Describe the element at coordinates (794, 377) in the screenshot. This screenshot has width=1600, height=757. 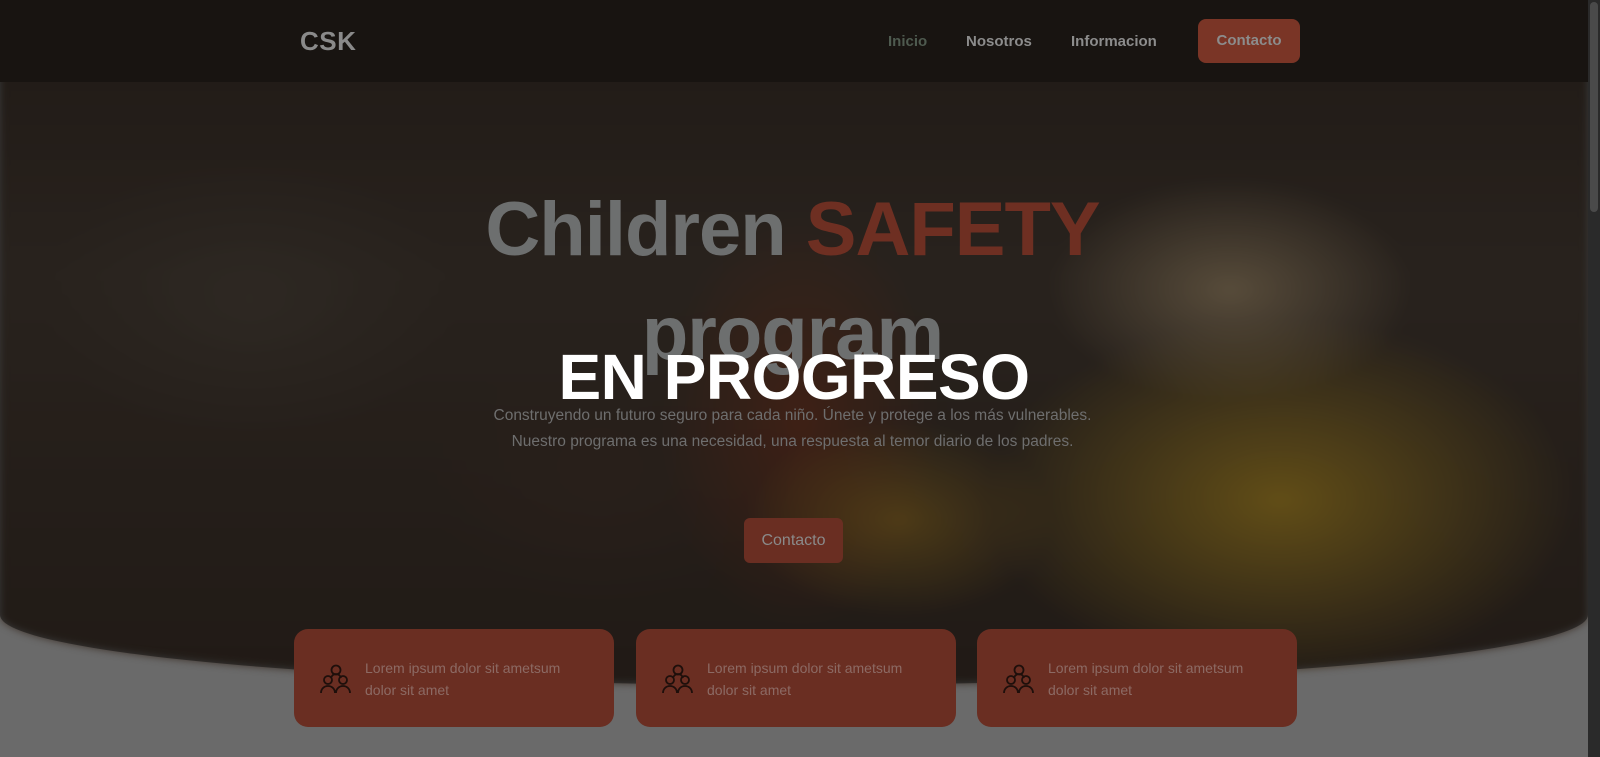
I see `in-progress-stamp: EN PROGRESO` at that location.